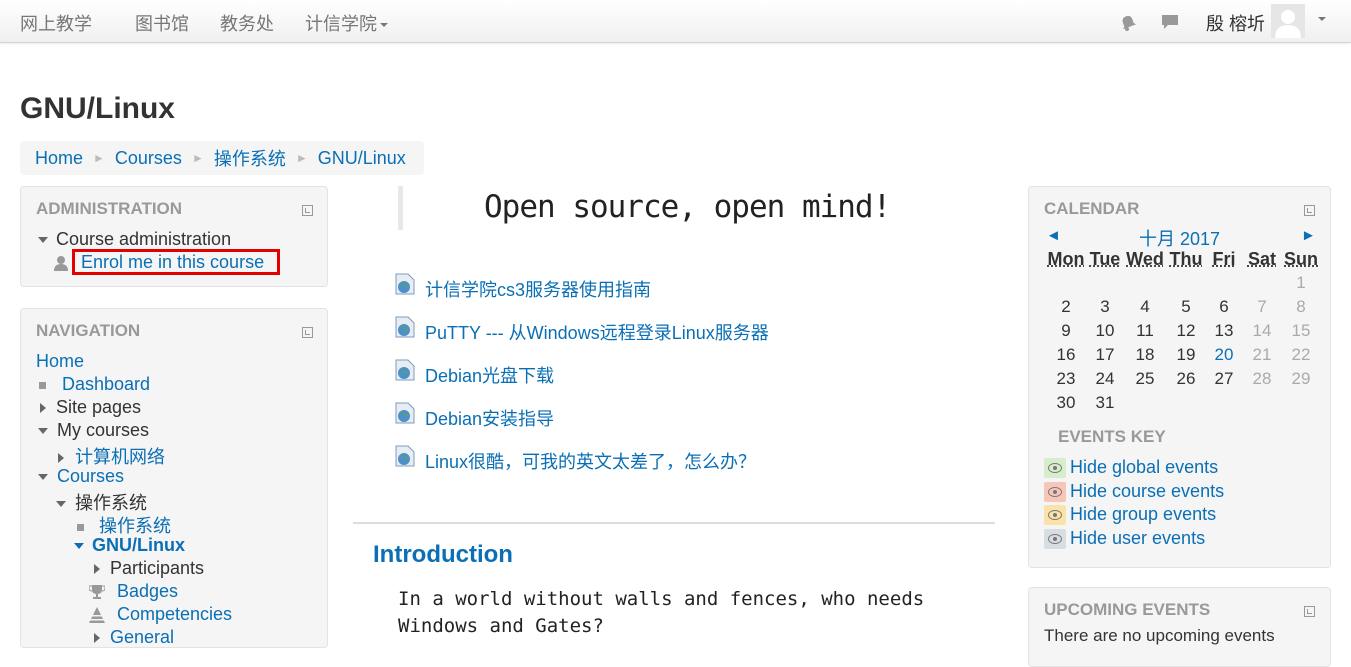  What do you see at coordinates (362, 158) in the screenshot?
I see `breadcrumb-course: GNU/Linux` at bounding box center [362, 158].